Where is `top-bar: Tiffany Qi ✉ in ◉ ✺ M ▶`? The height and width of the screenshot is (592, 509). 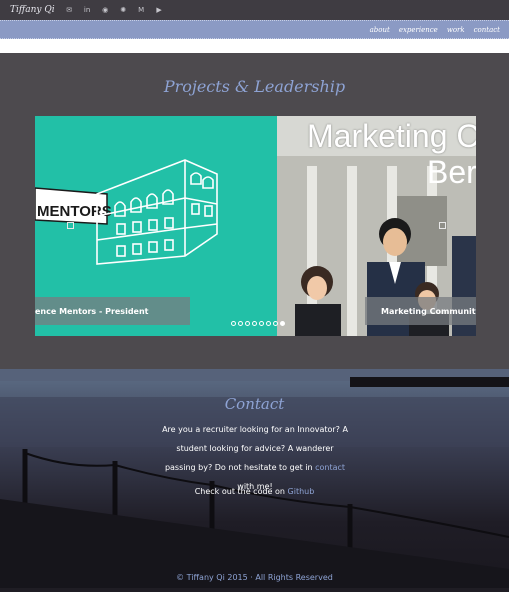 top-bar: Tiffany Qi ✉ in ◉ ✺ M ▶ is located at coordinates (254, 10).